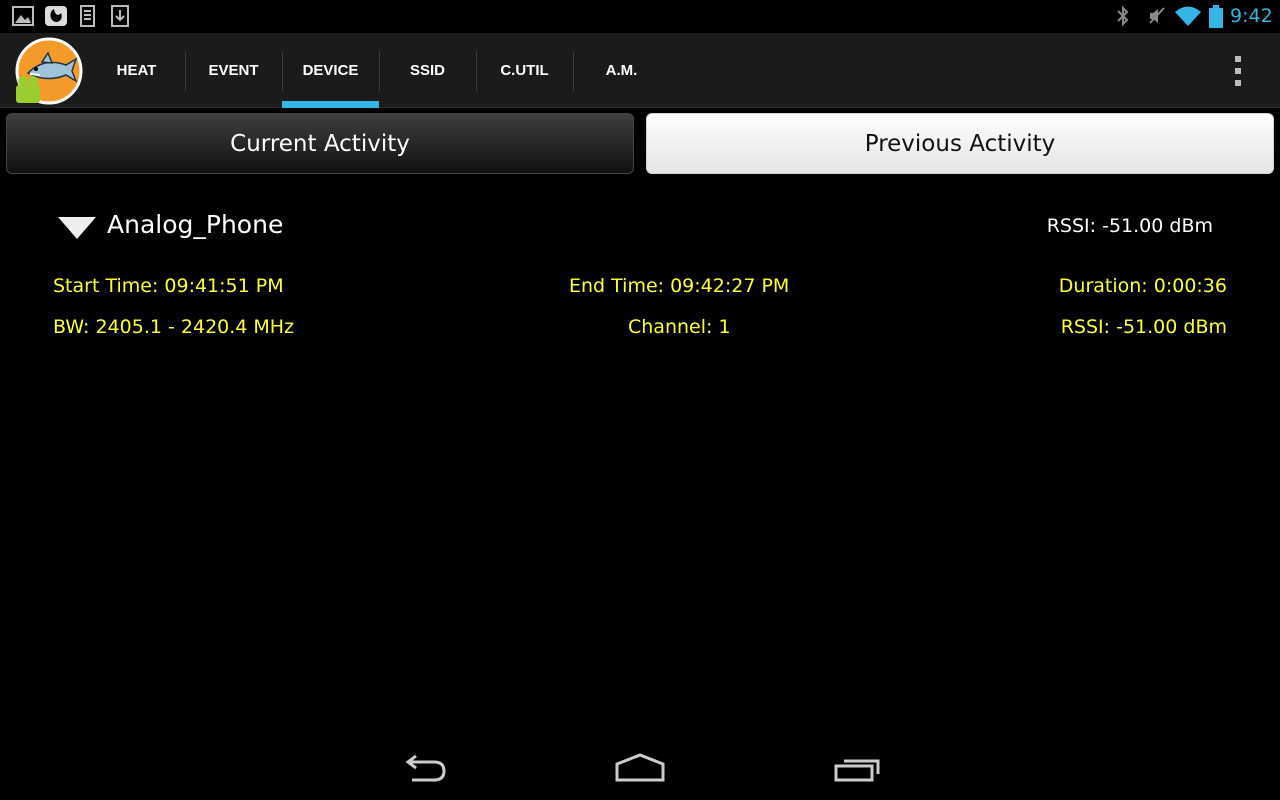  What do you see at coordinates (640, 16) in the screenshot?
I see `status-bar: 9:42` at bounding box center [640, 16].